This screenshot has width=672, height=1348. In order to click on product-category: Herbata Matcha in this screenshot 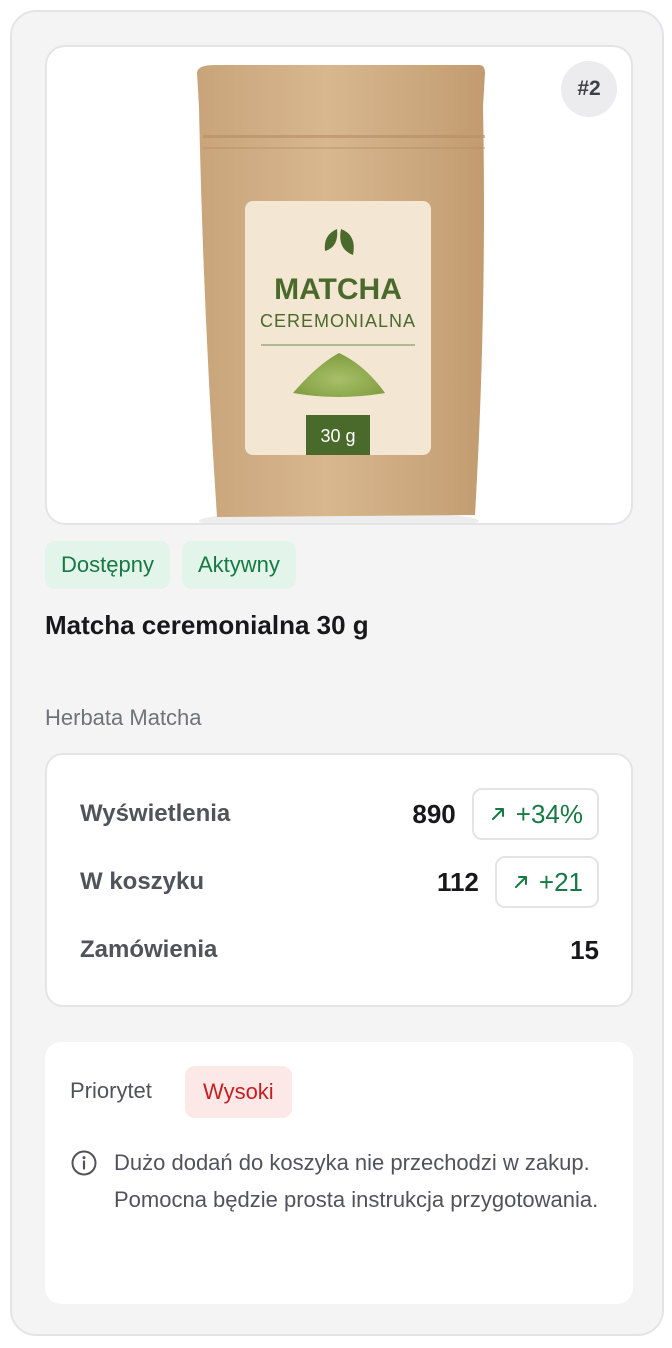, I will do `click(123, 717)`.